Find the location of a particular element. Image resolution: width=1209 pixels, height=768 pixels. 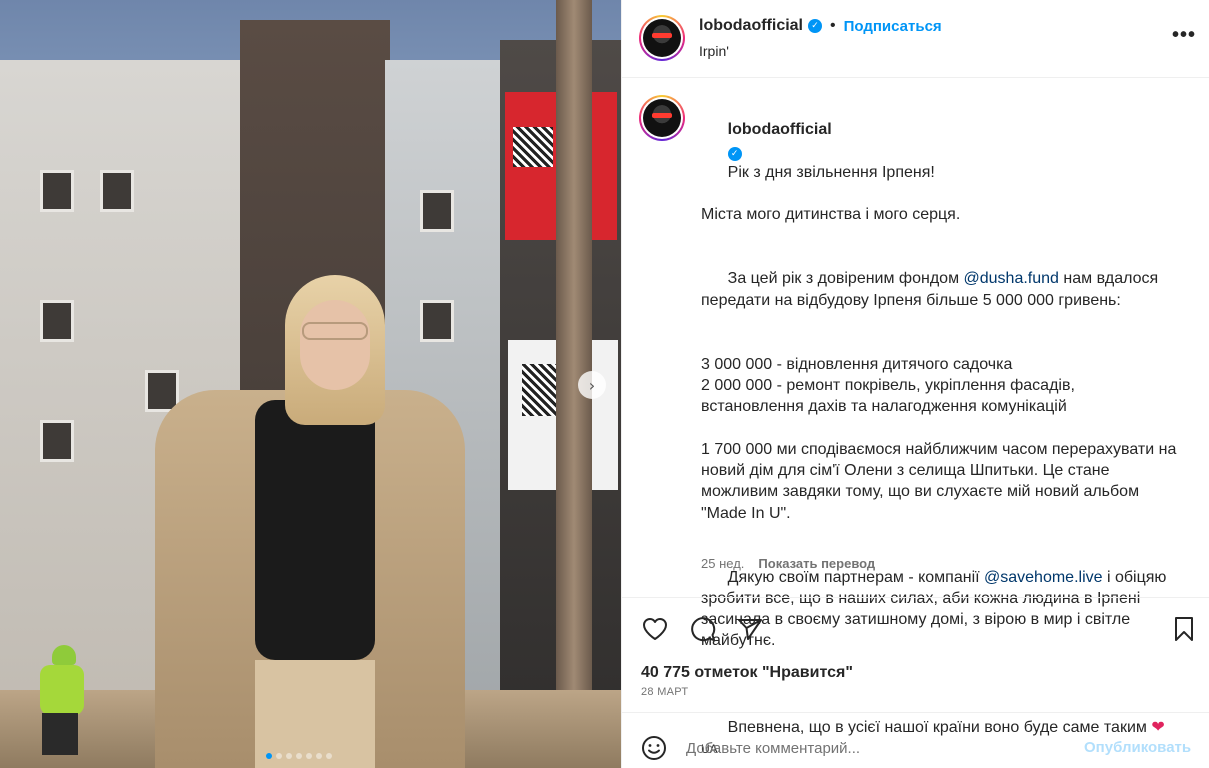

caption-avatar is located at coordinates (662, 118).